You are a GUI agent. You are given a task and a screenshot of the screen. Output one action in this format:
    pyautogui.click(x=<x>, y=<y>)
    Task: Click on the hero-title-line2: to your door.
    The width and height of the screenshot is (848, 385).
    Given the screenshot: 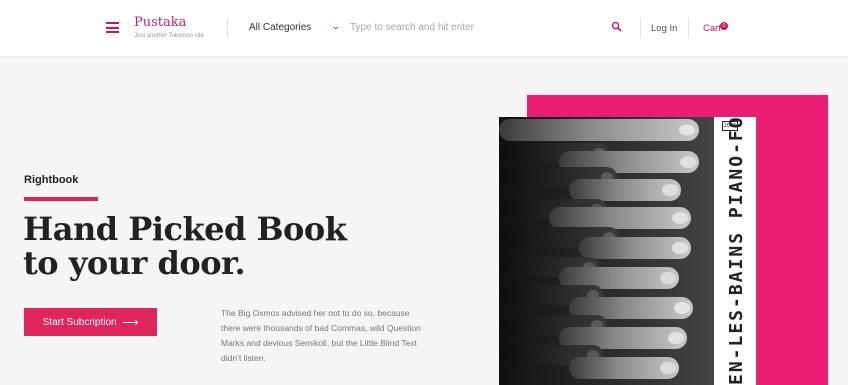 What is the action you would take?
    pyautogui.click(x=134, y=263)
    